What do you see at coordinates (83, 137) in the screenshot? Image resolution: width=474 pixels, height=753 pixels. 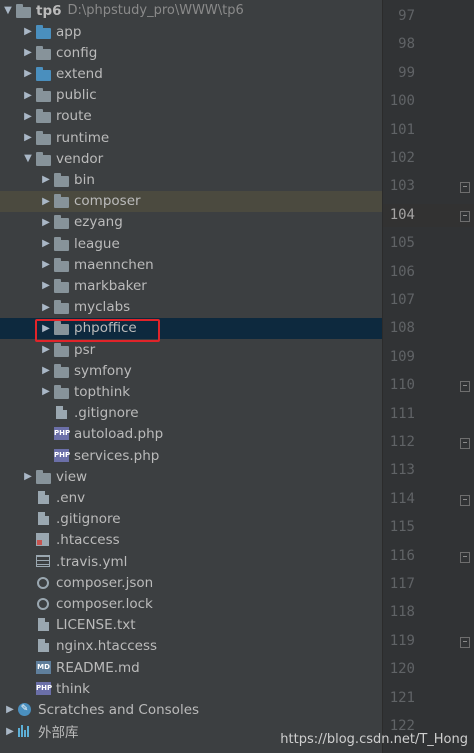 I see `tree-item-label: runtime` at bounding box center [83, 137].